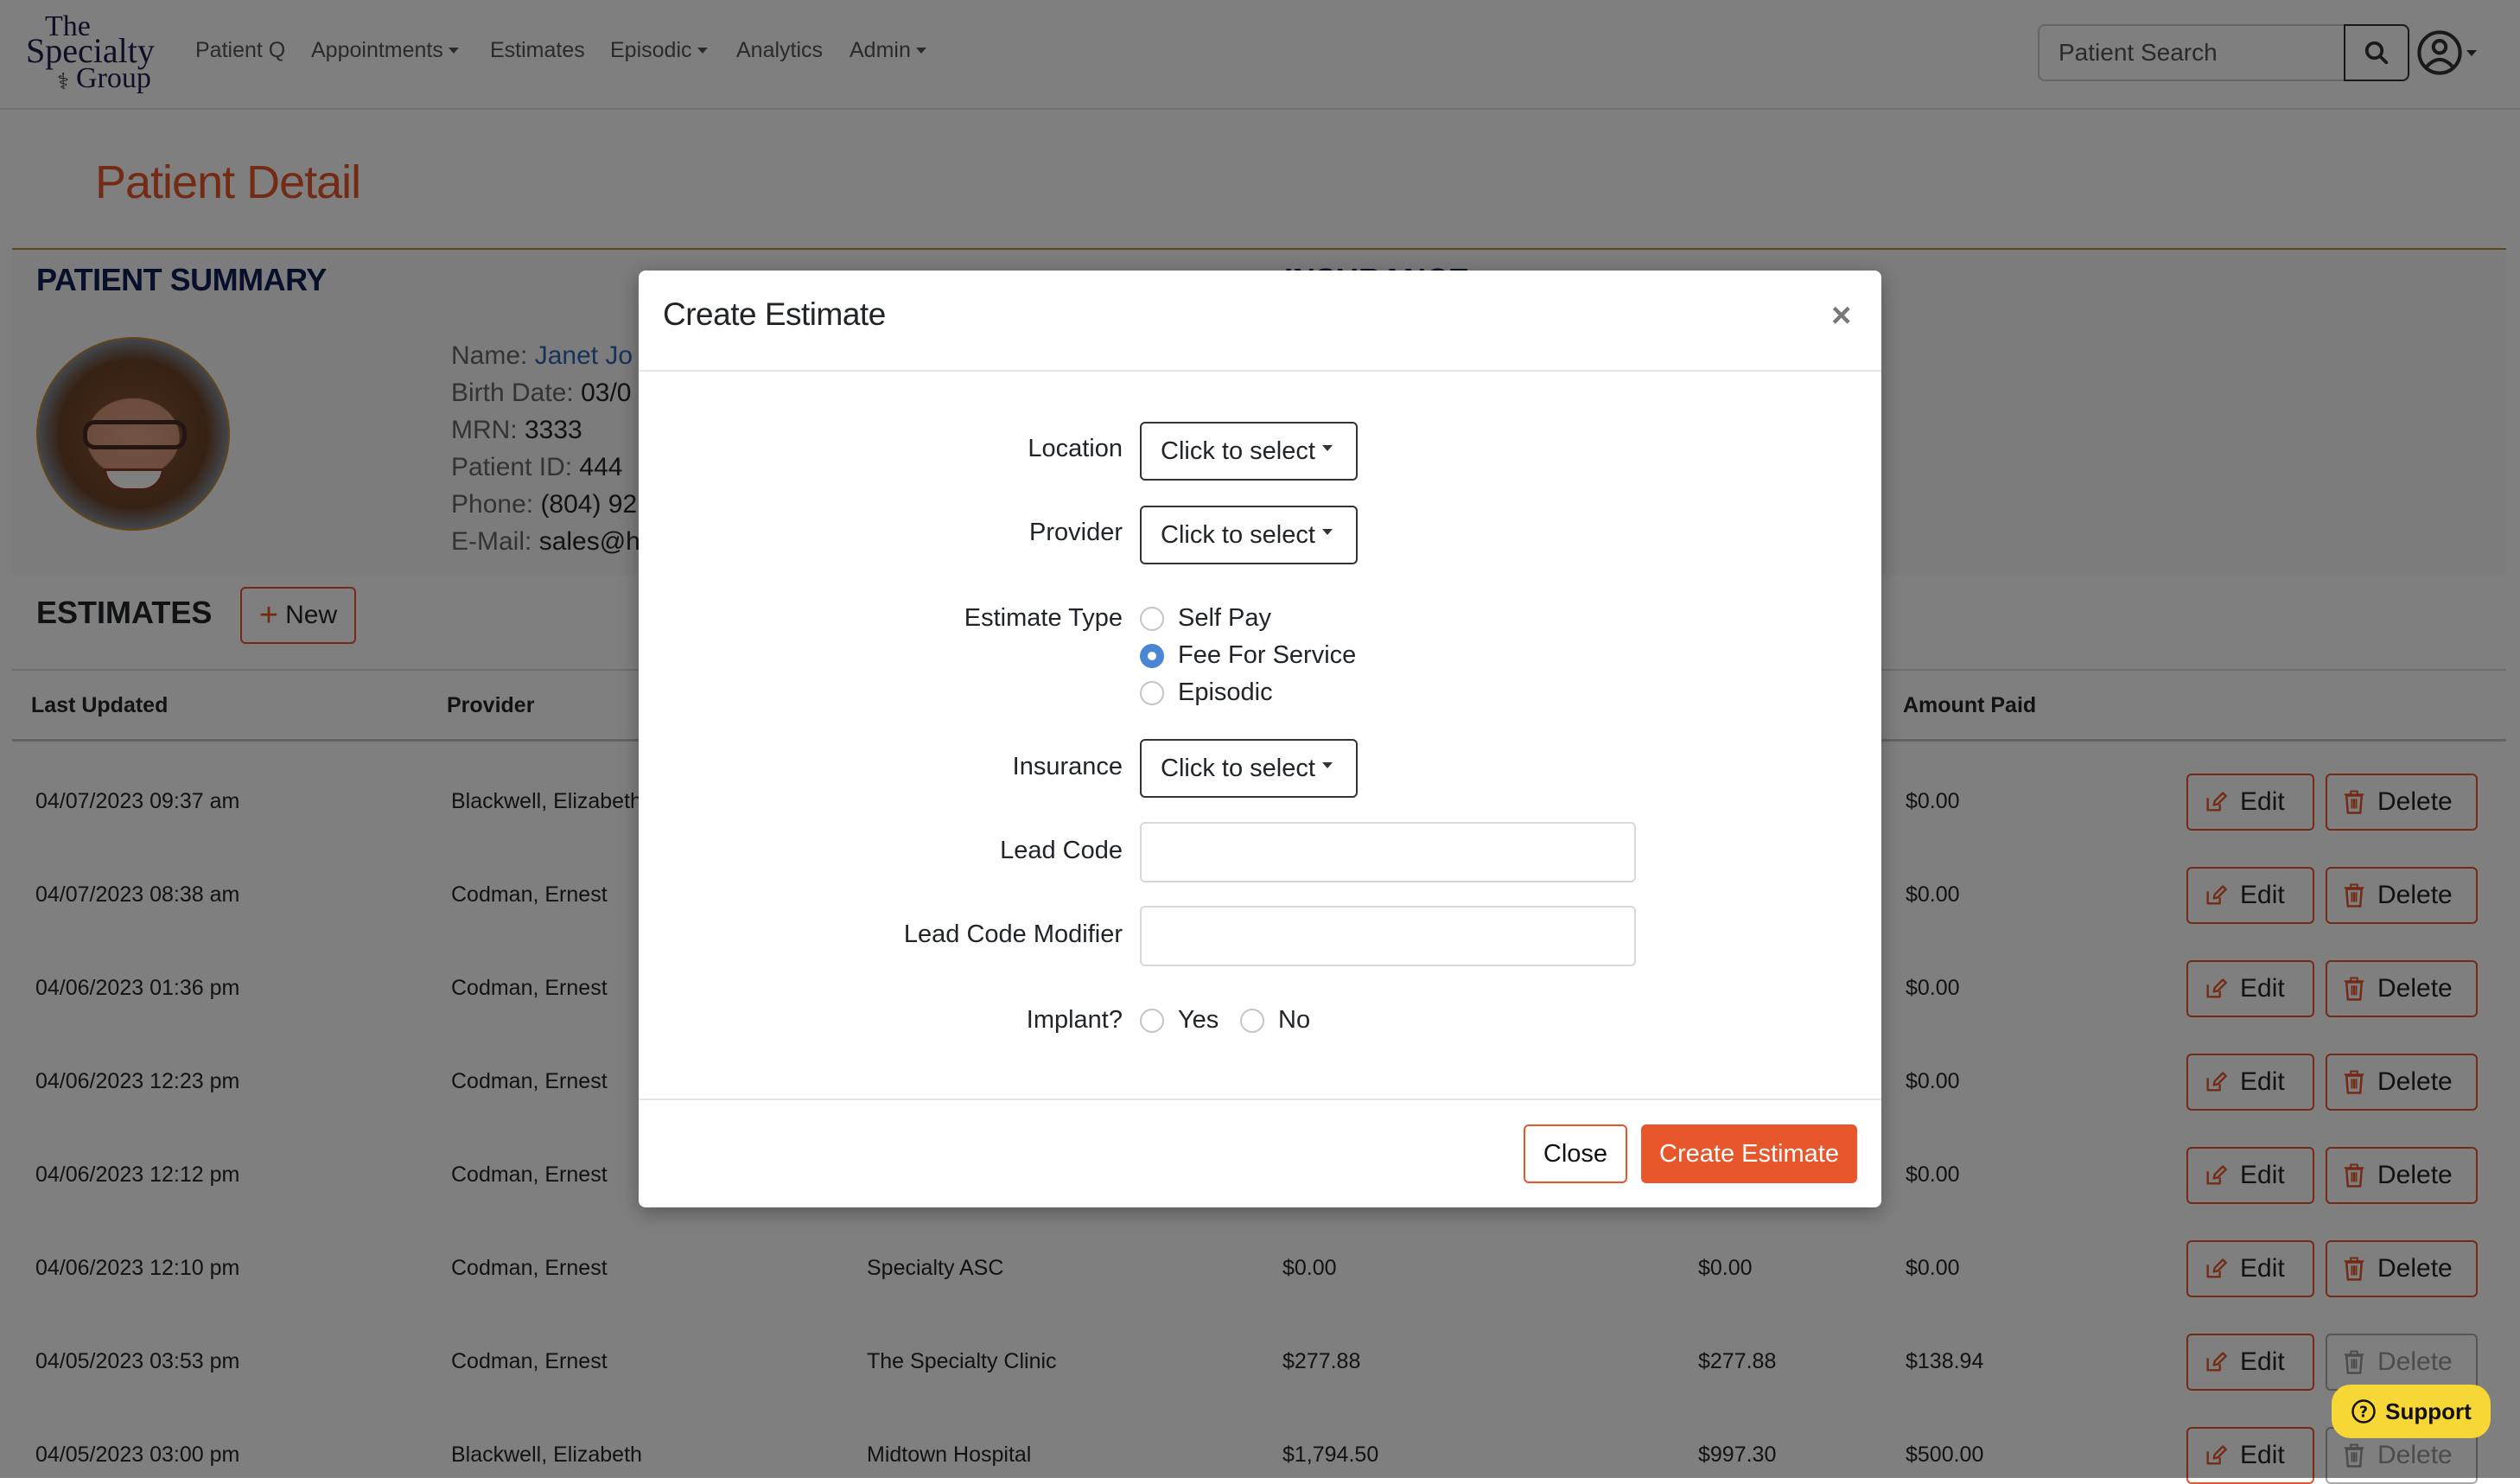  What do you see at coordinates (1075, 448) in the screenshot?
I see `location-label: Location` at bounding box center [1075, 448].